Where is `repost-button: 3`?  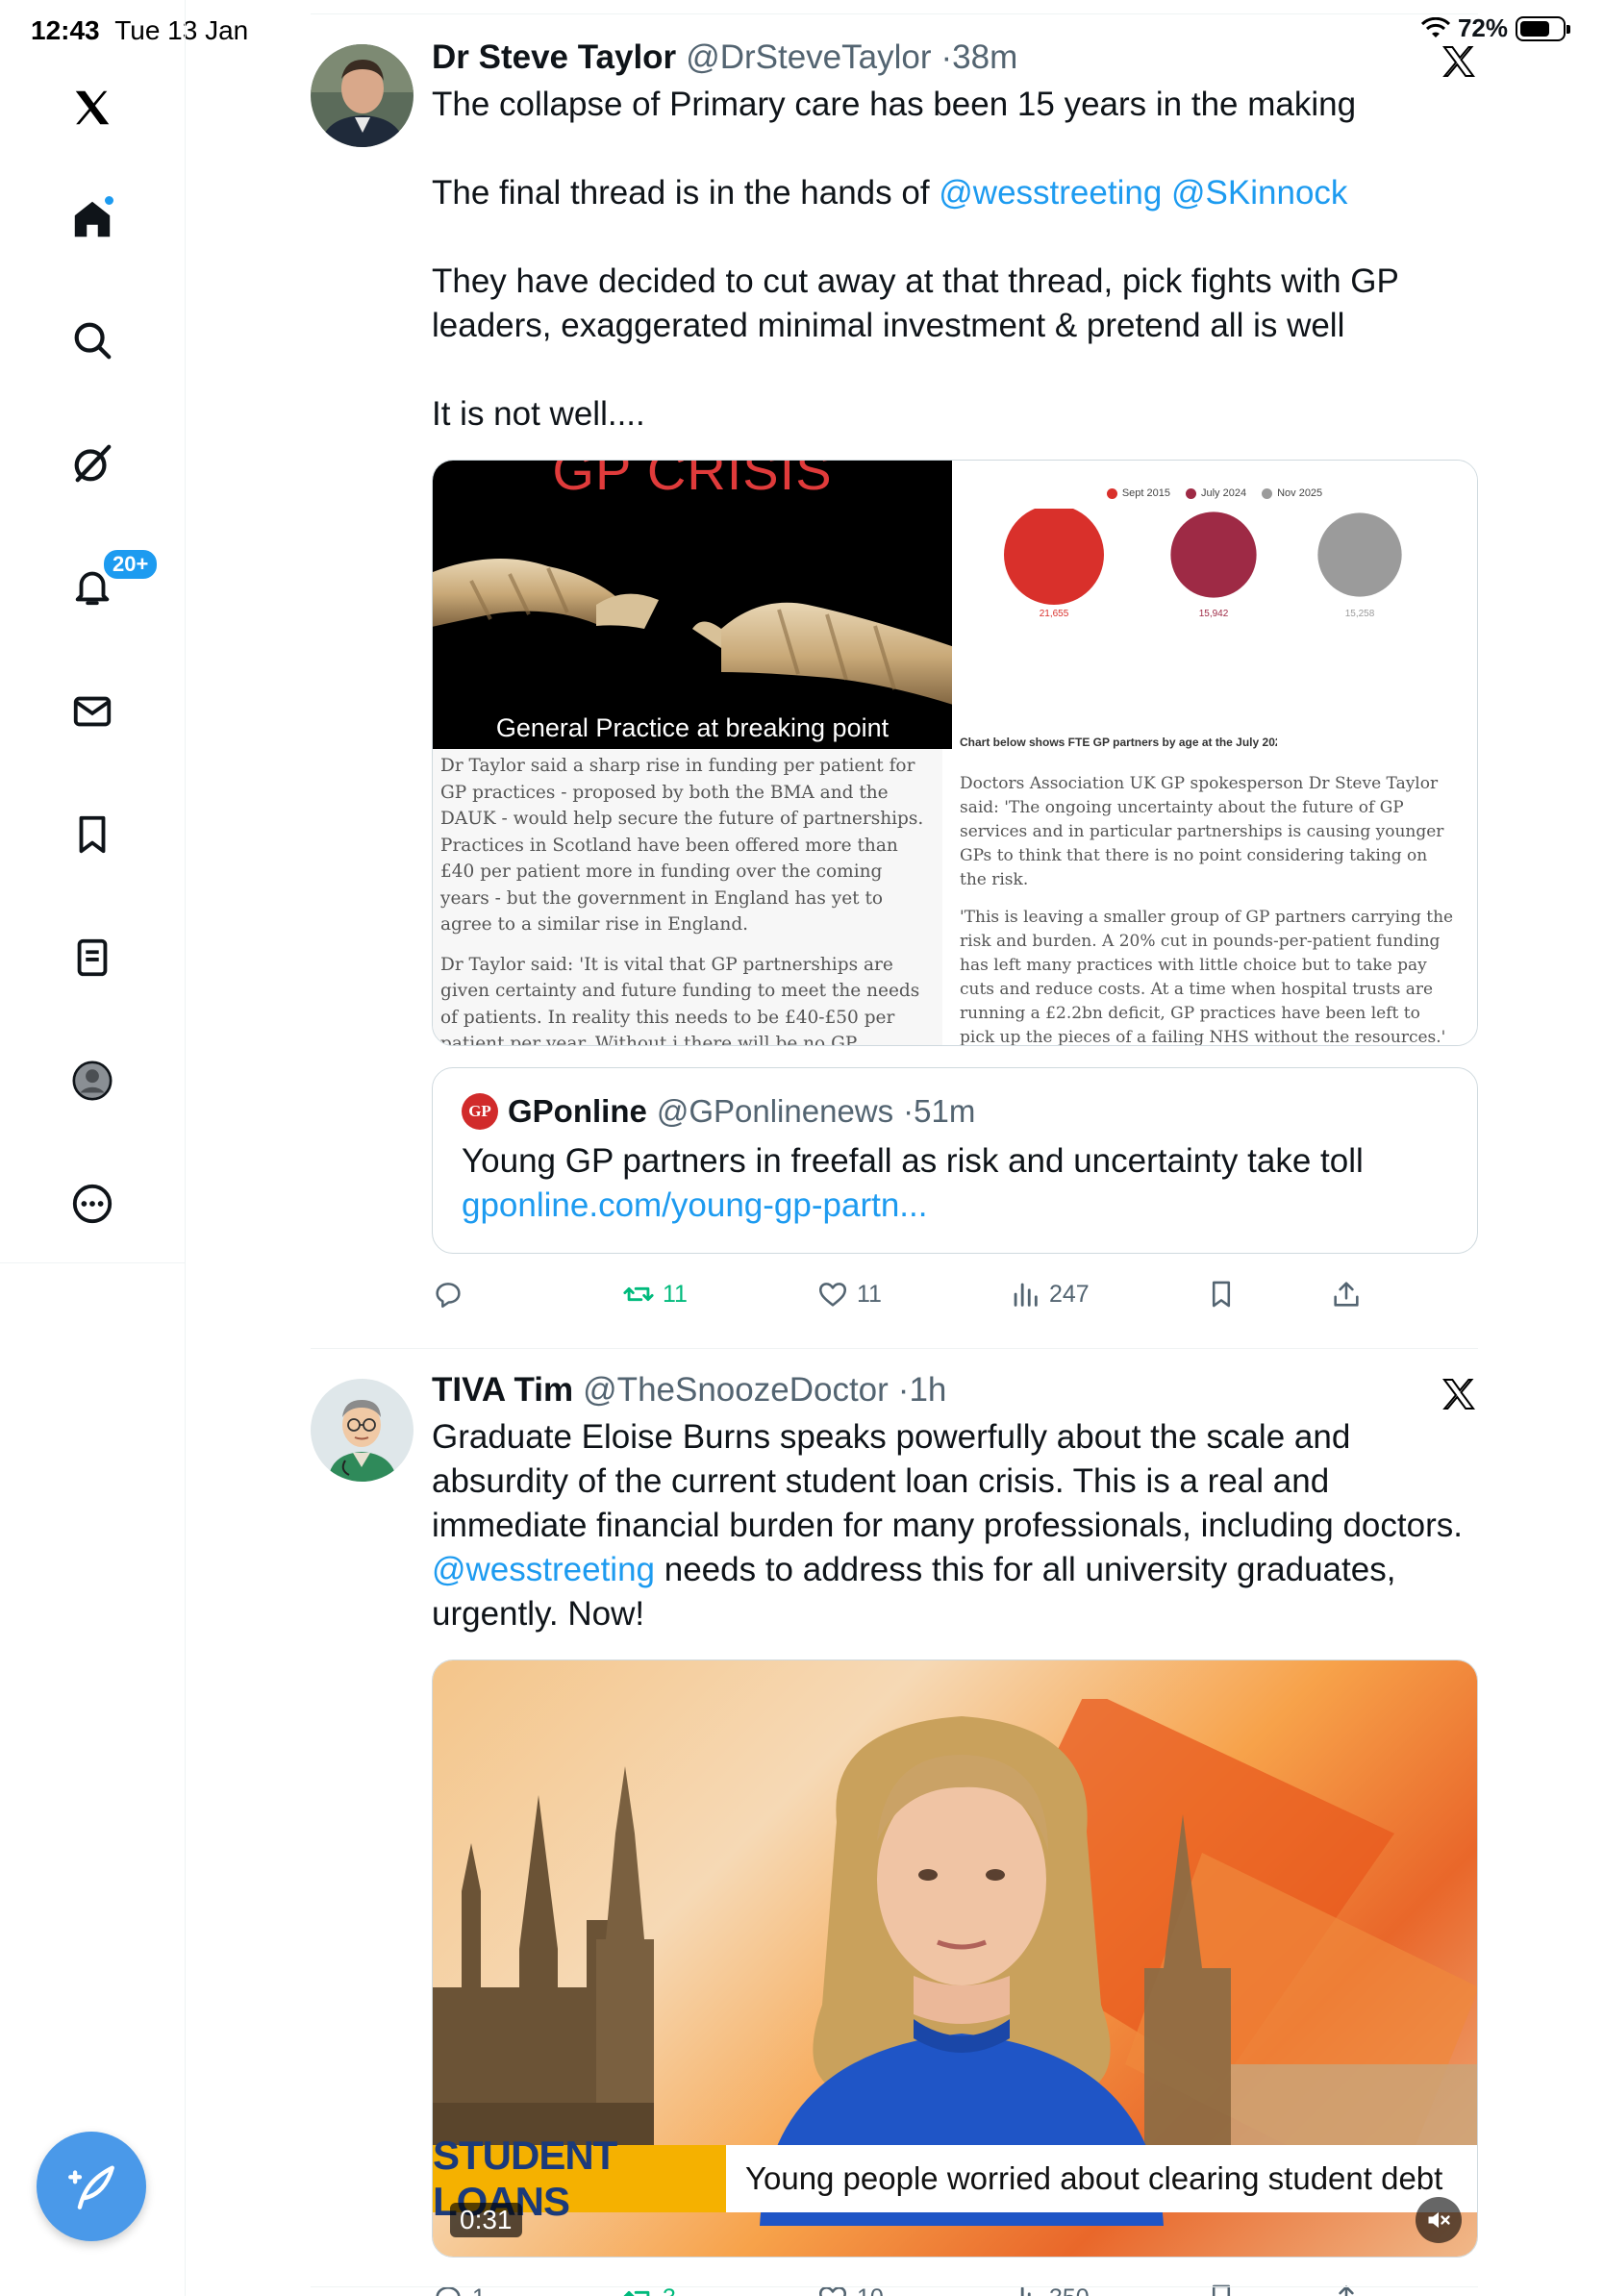
repost-button: 3 is located at coordinates (649, 2289).